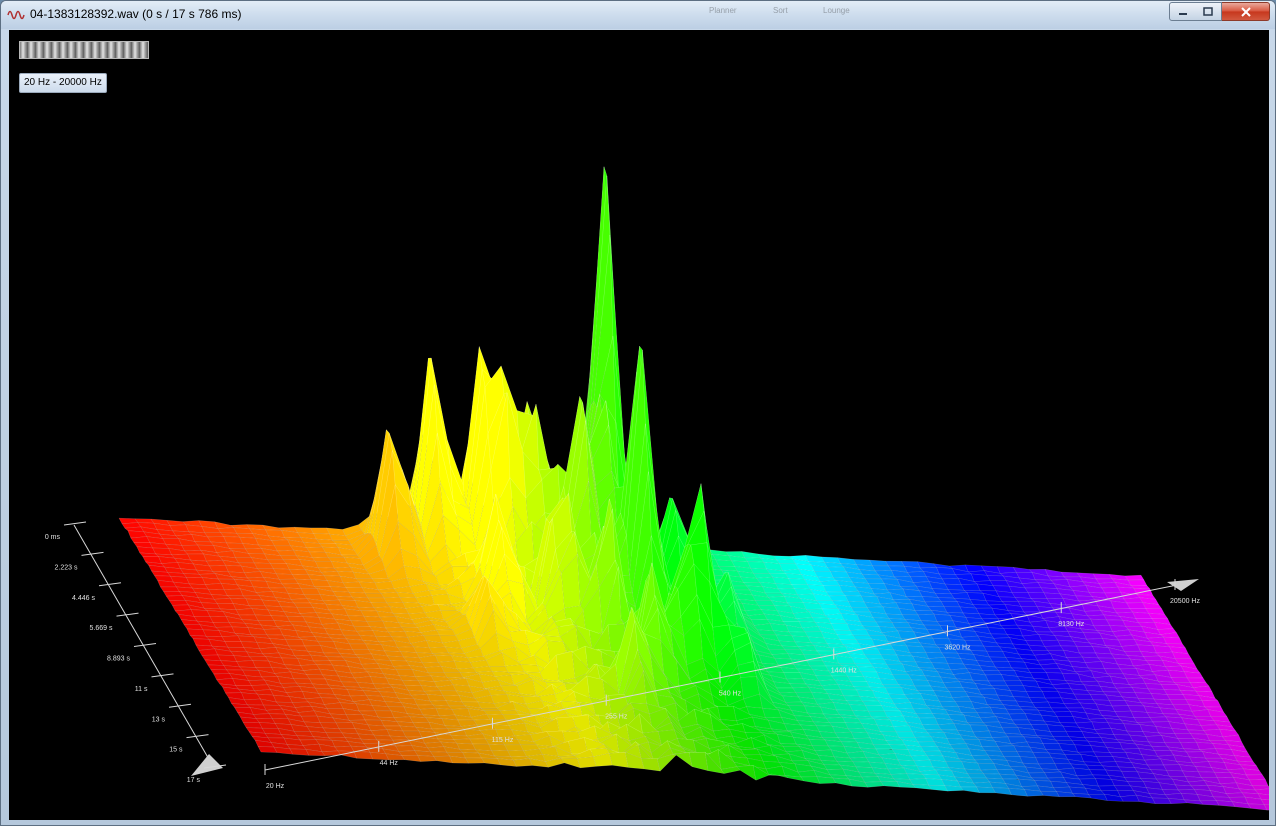  Describe the element at coordinates (84, 50) in the screenshot. I see `time-scrub-bar` at that location.